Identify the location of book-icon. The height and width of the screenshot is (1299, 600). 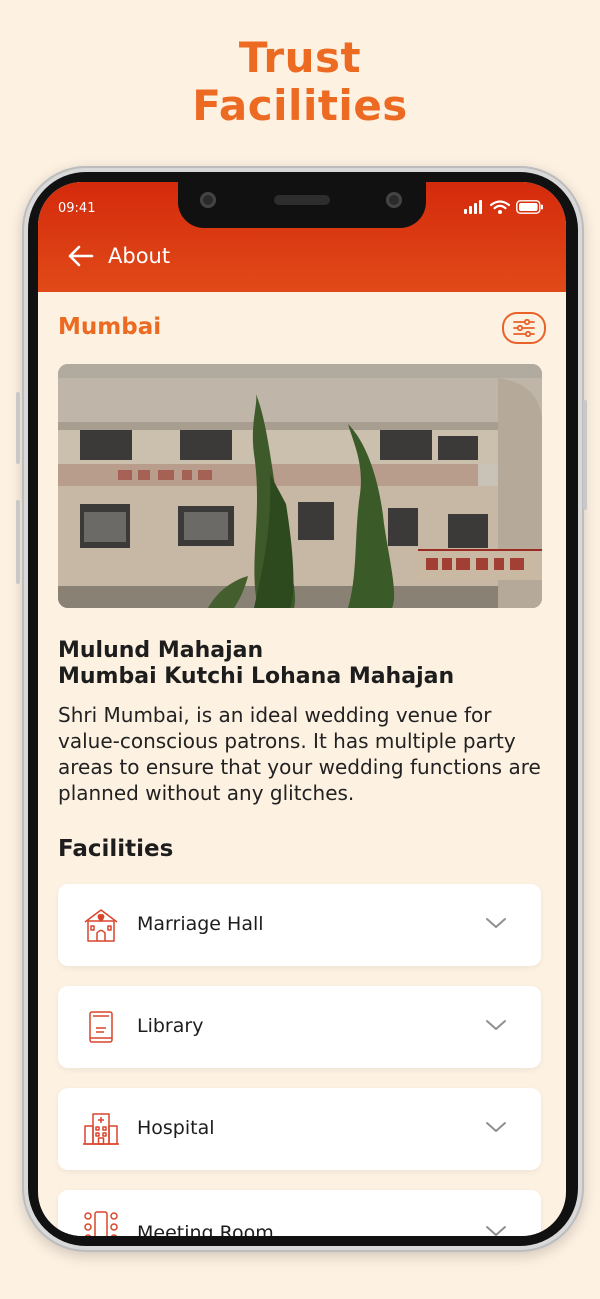
(101, 1027).